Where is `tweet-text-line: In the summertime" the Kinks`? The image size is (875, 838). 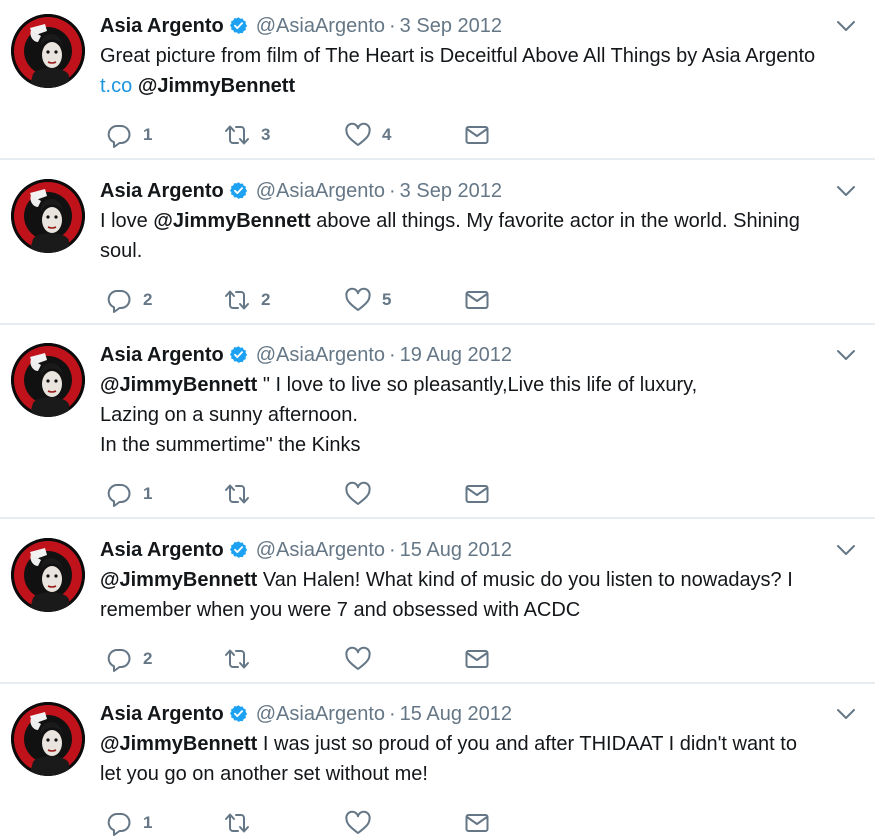
tweet-text-line: In the summertime" the Kinks is located at coordinates (485, 445).